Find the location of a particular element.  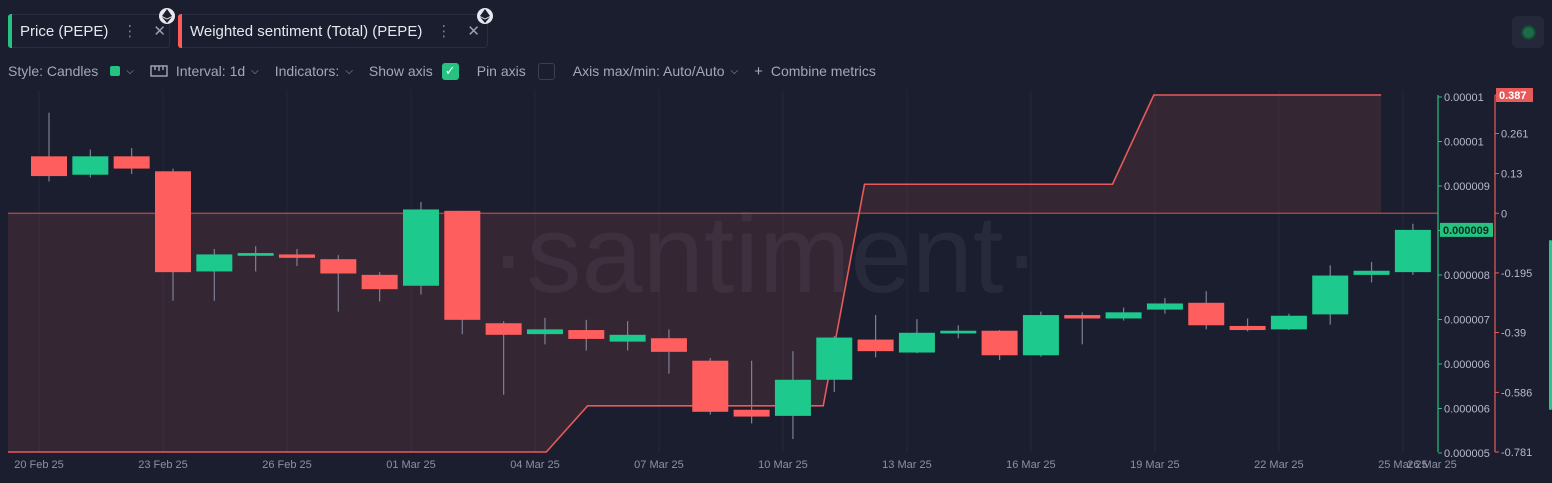

tab-price-close-icon: ✕ is located at coordinates (159, 31).